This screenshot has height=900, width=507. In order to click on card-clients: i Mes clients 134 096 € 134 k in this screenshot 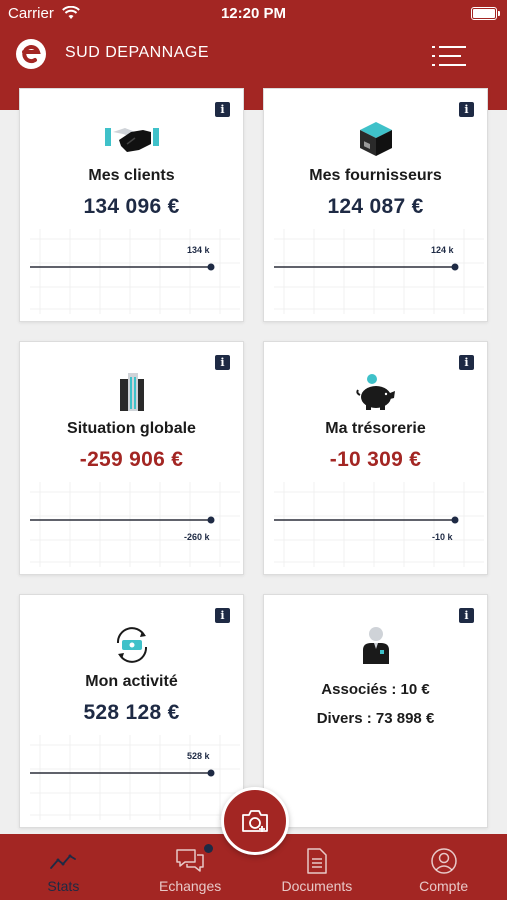, I will do `click(131, 205)`.